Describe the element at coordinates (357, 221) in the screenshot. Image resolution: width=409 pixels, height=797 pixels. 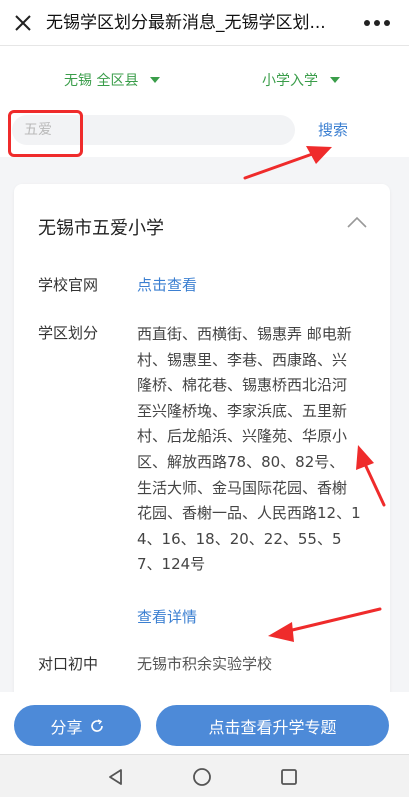
I see `chevron-up-icon` at that location.